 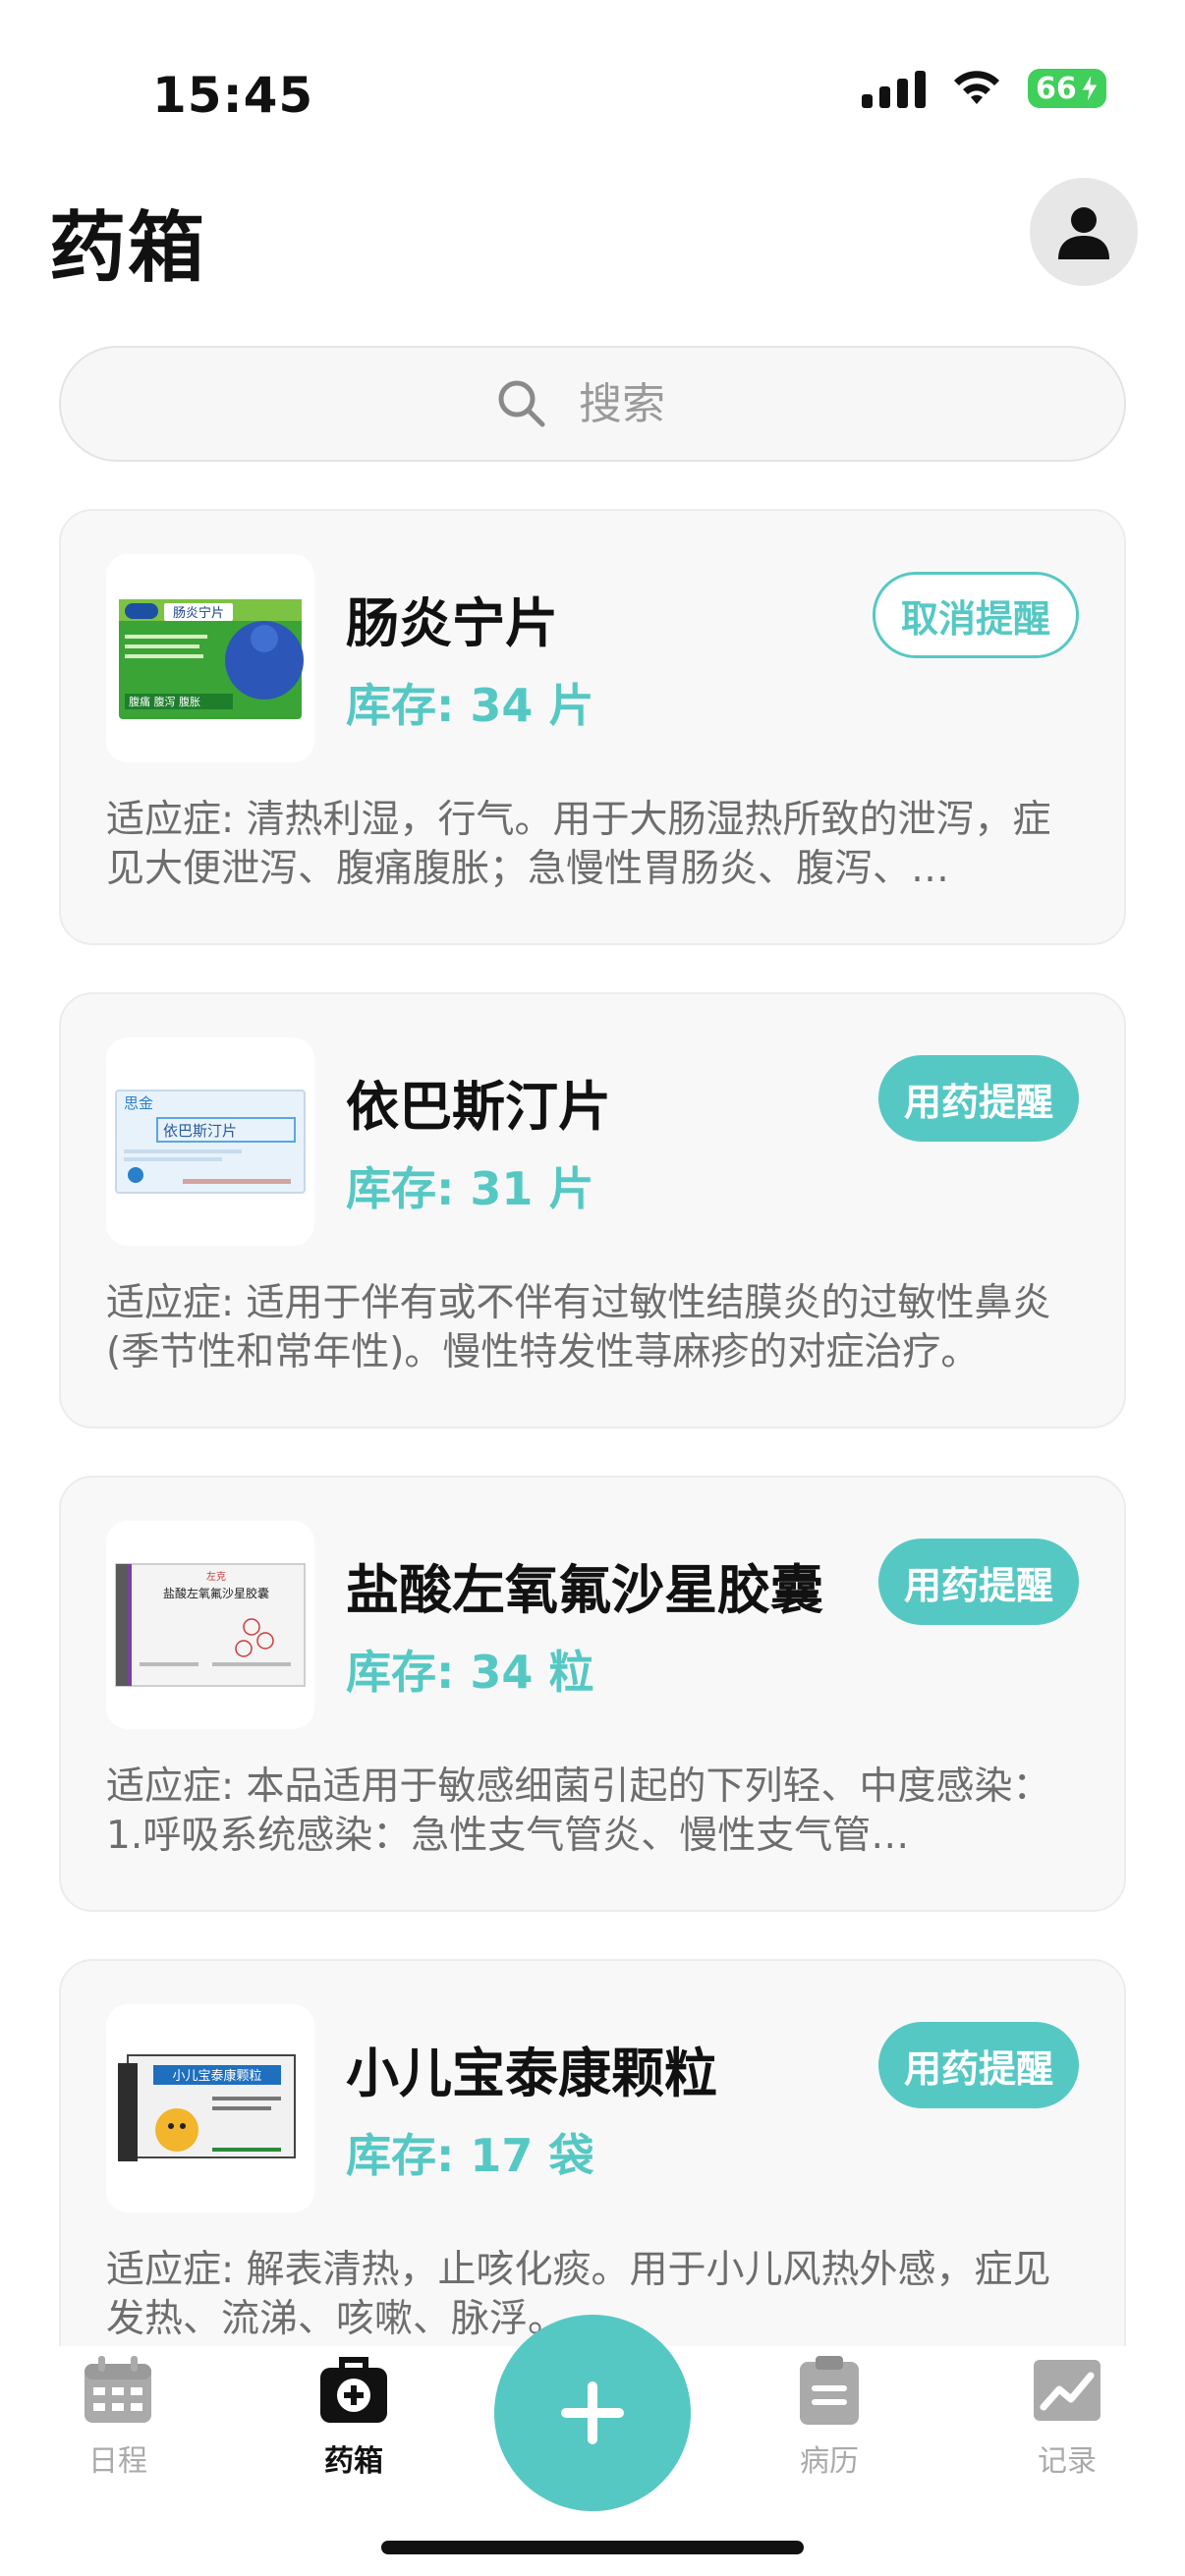 I want to click on user-icon, so click(x=1084, y=233).